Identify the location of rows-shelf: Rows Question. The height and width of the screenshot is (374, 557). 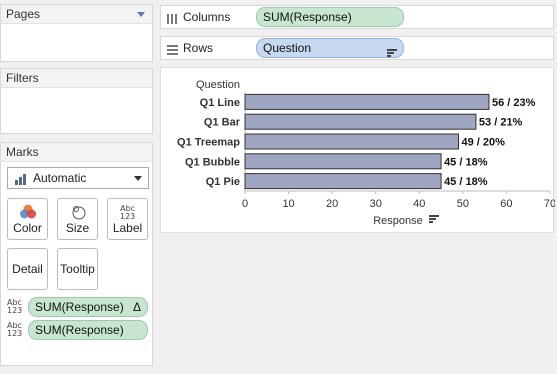
(357, 48).